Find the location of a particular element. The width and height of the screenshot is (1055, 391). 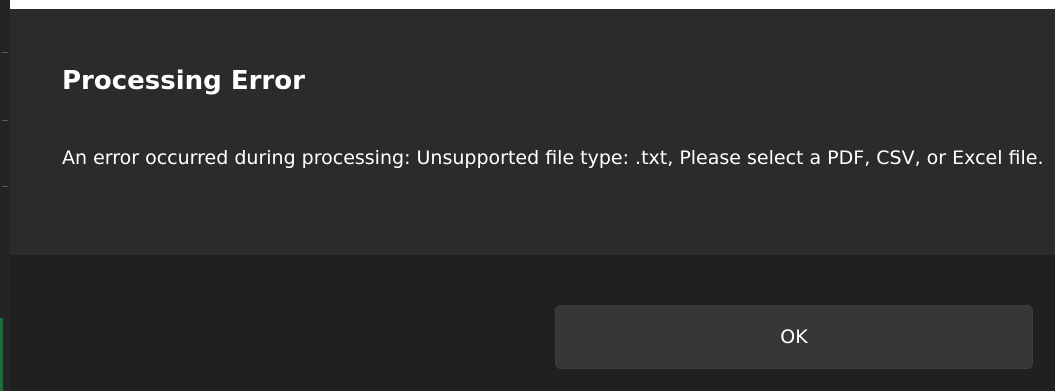

background-accent-strip is located at coordinates (1, 354).